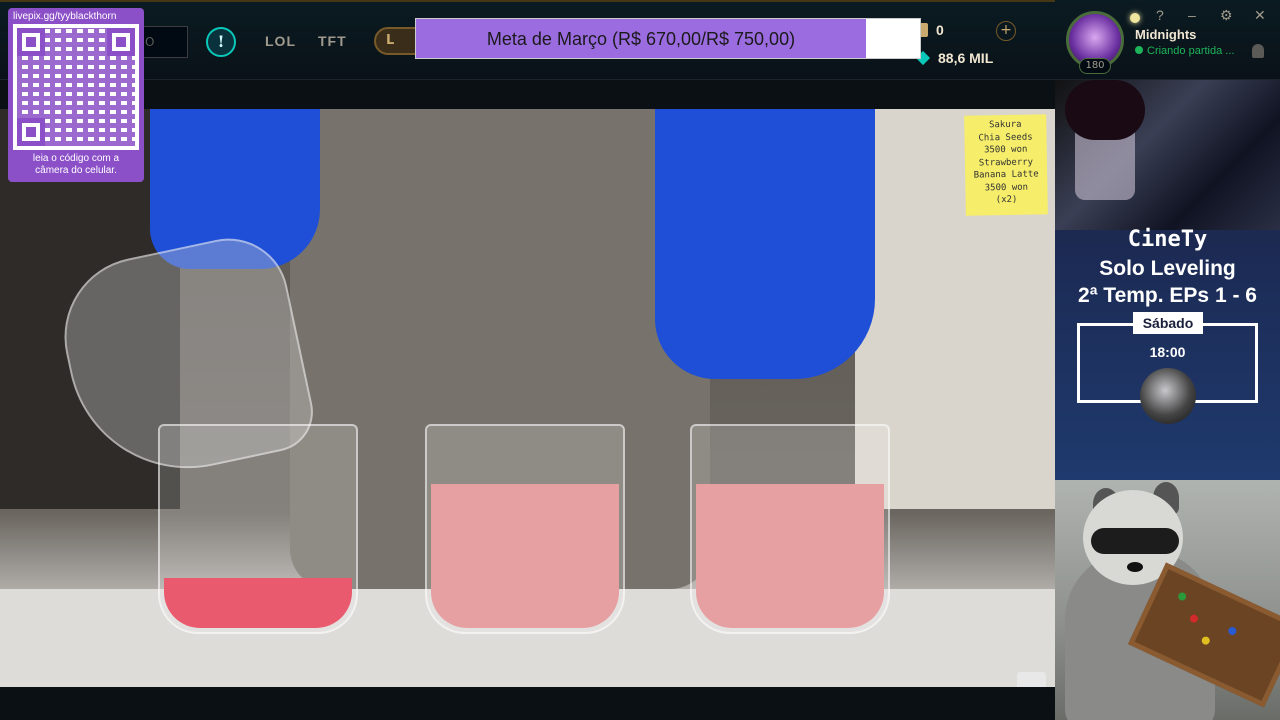 The width and height of the screenshot is (1280, 720). I want to click on cup-2-liquid, so click(525, 556).